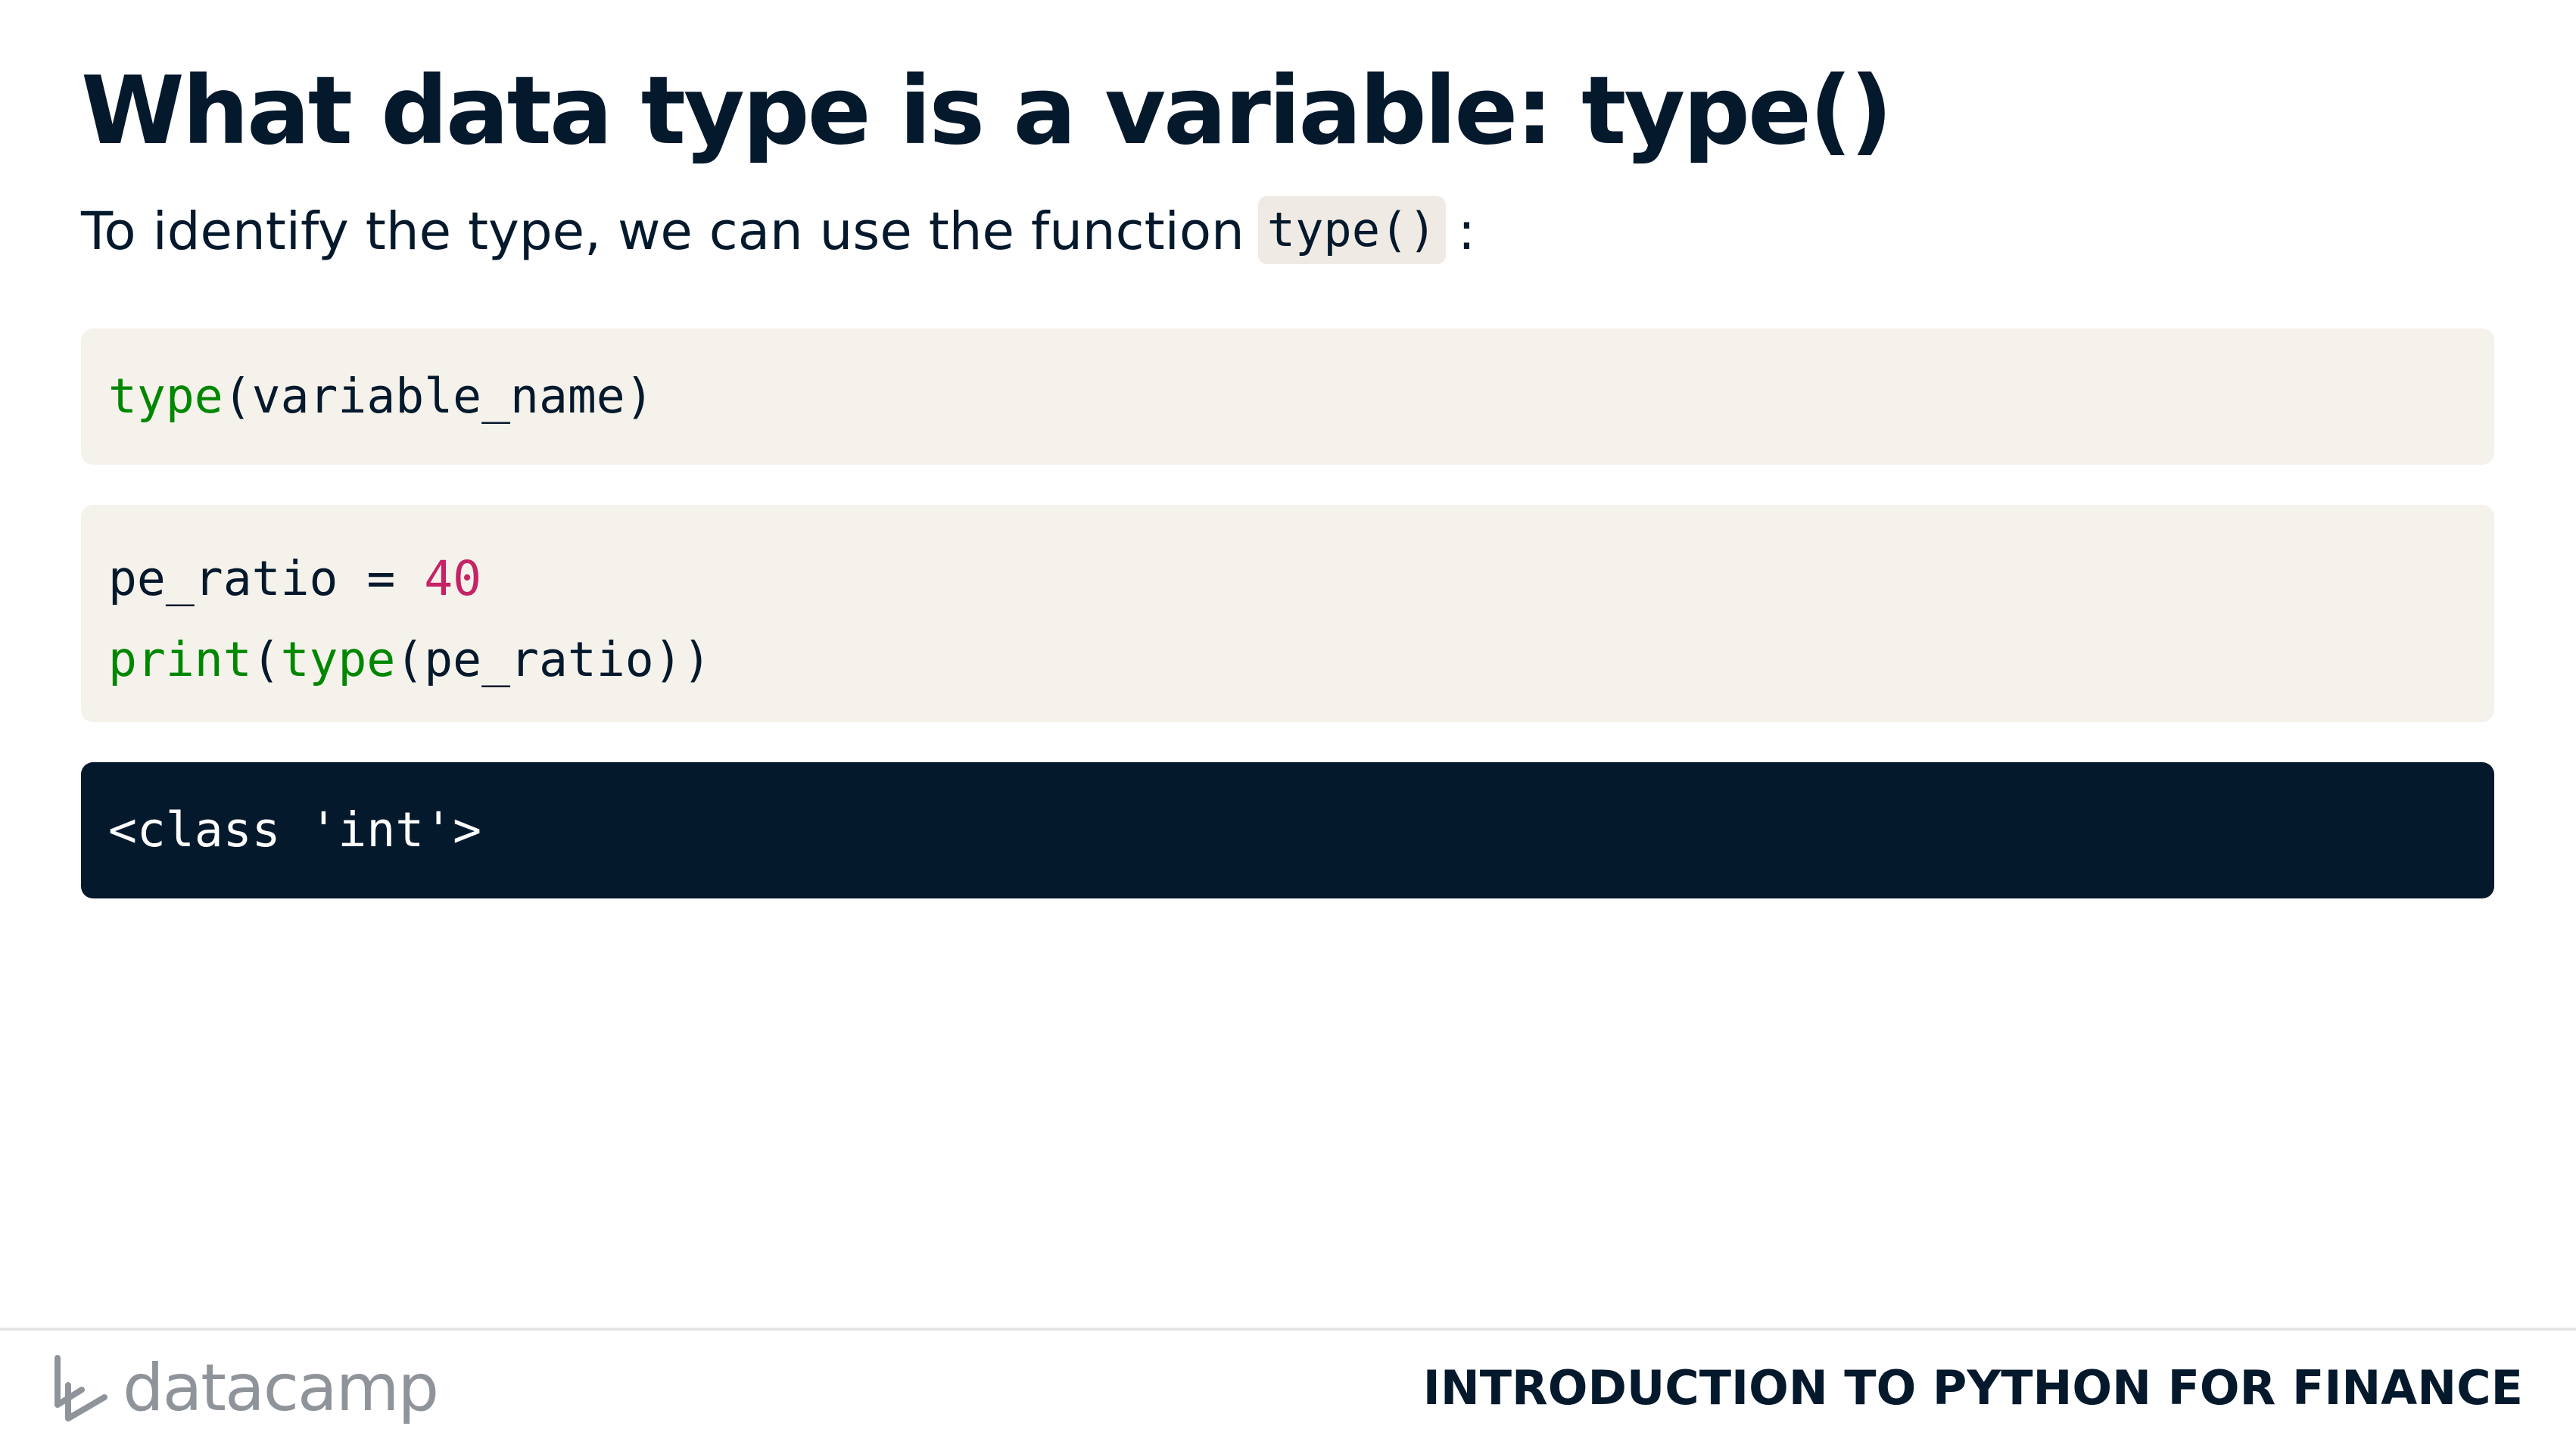  I want to click on course-title: INTRODUCTION TO PYTHON FOR FINANCE, so click(1972, 1388).